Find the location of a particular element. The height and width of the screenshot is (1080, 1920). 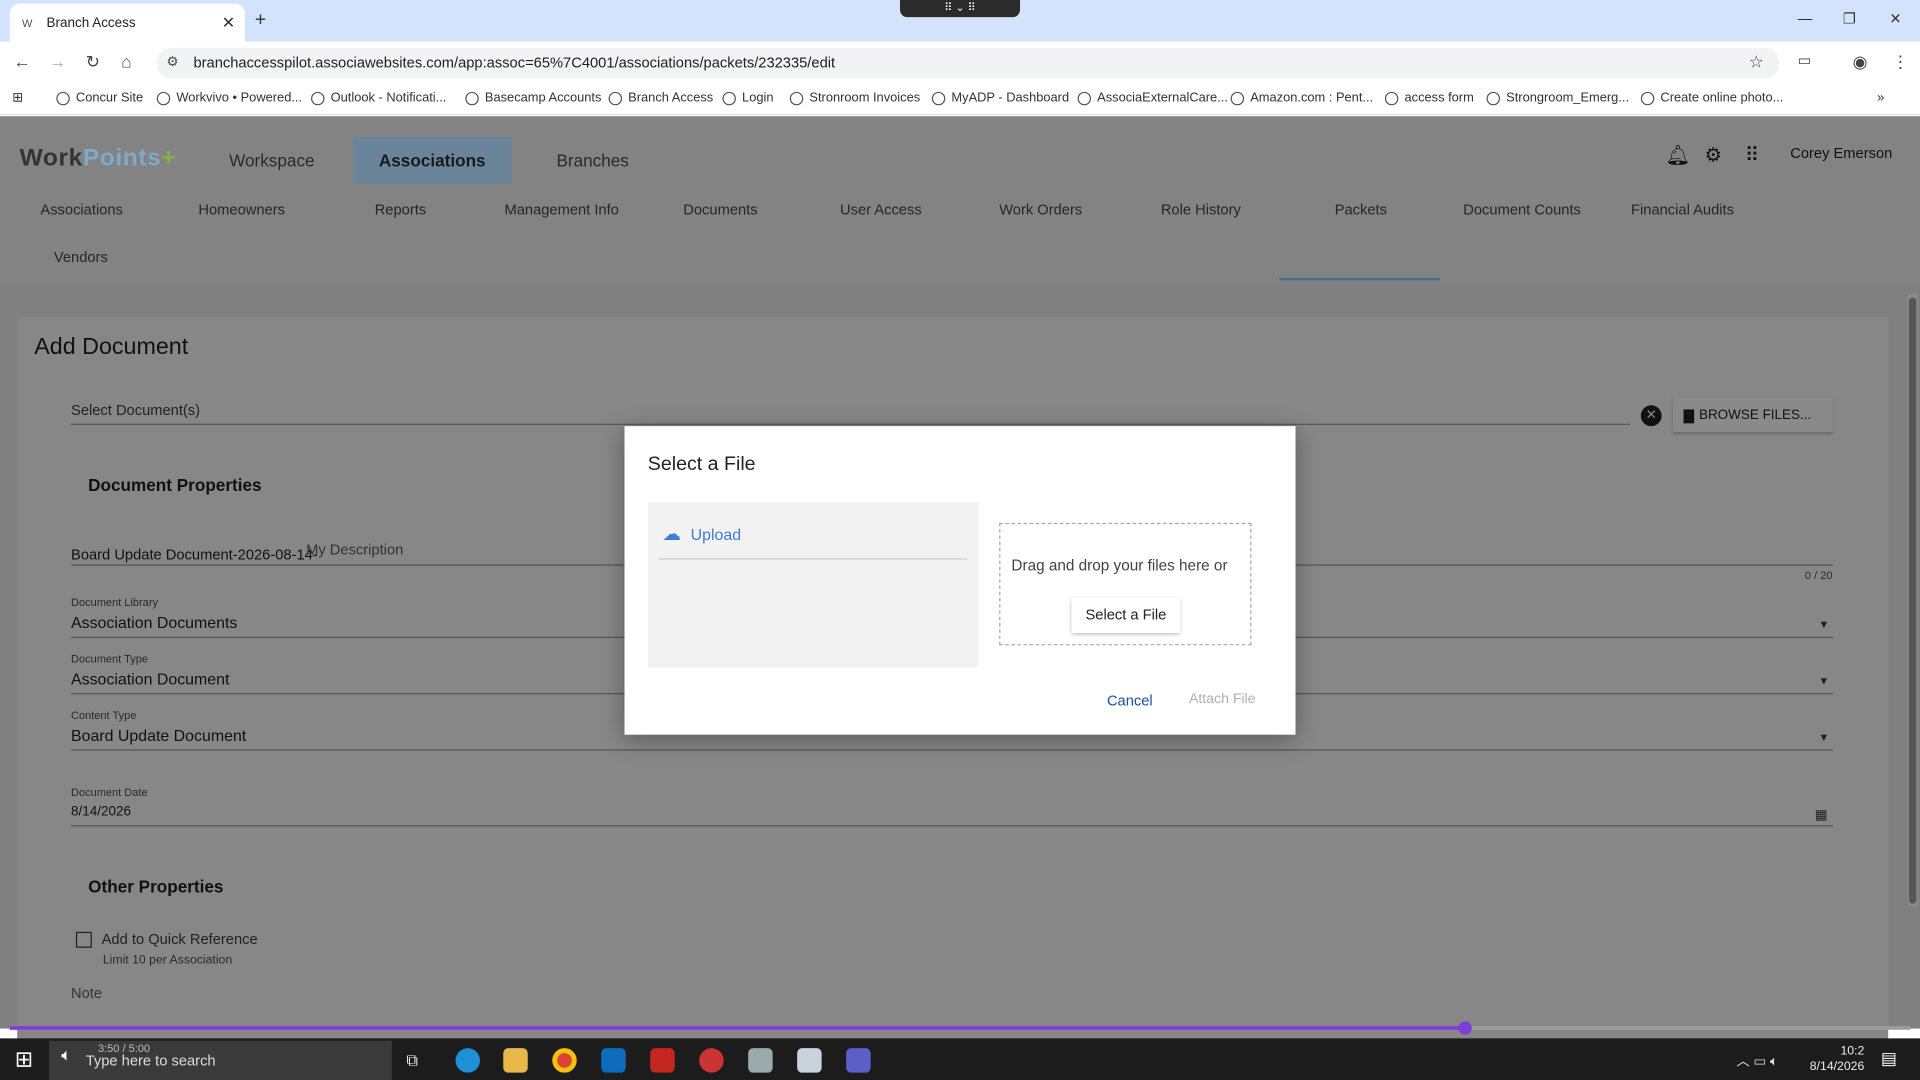

tray-icons: ︿ ▭ 🔈︎ is located at coordinates (1757, 1061).